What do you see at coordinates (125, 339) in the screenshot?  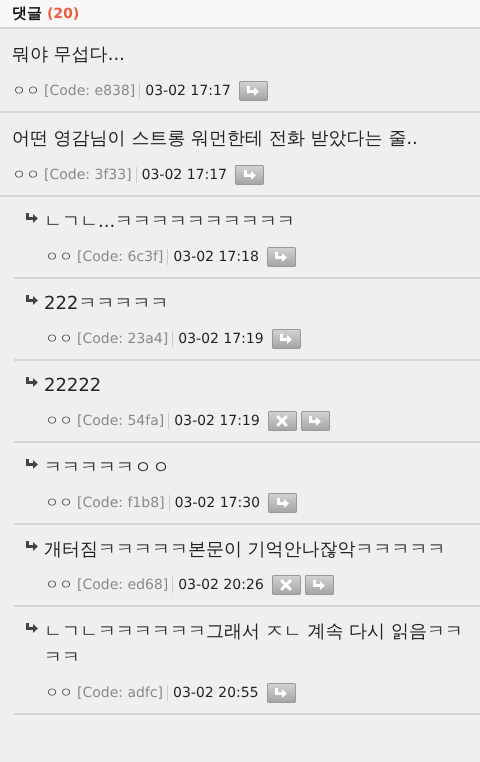 I see `author-code: [Code: 23a4]` at bounding box center [125, 339].